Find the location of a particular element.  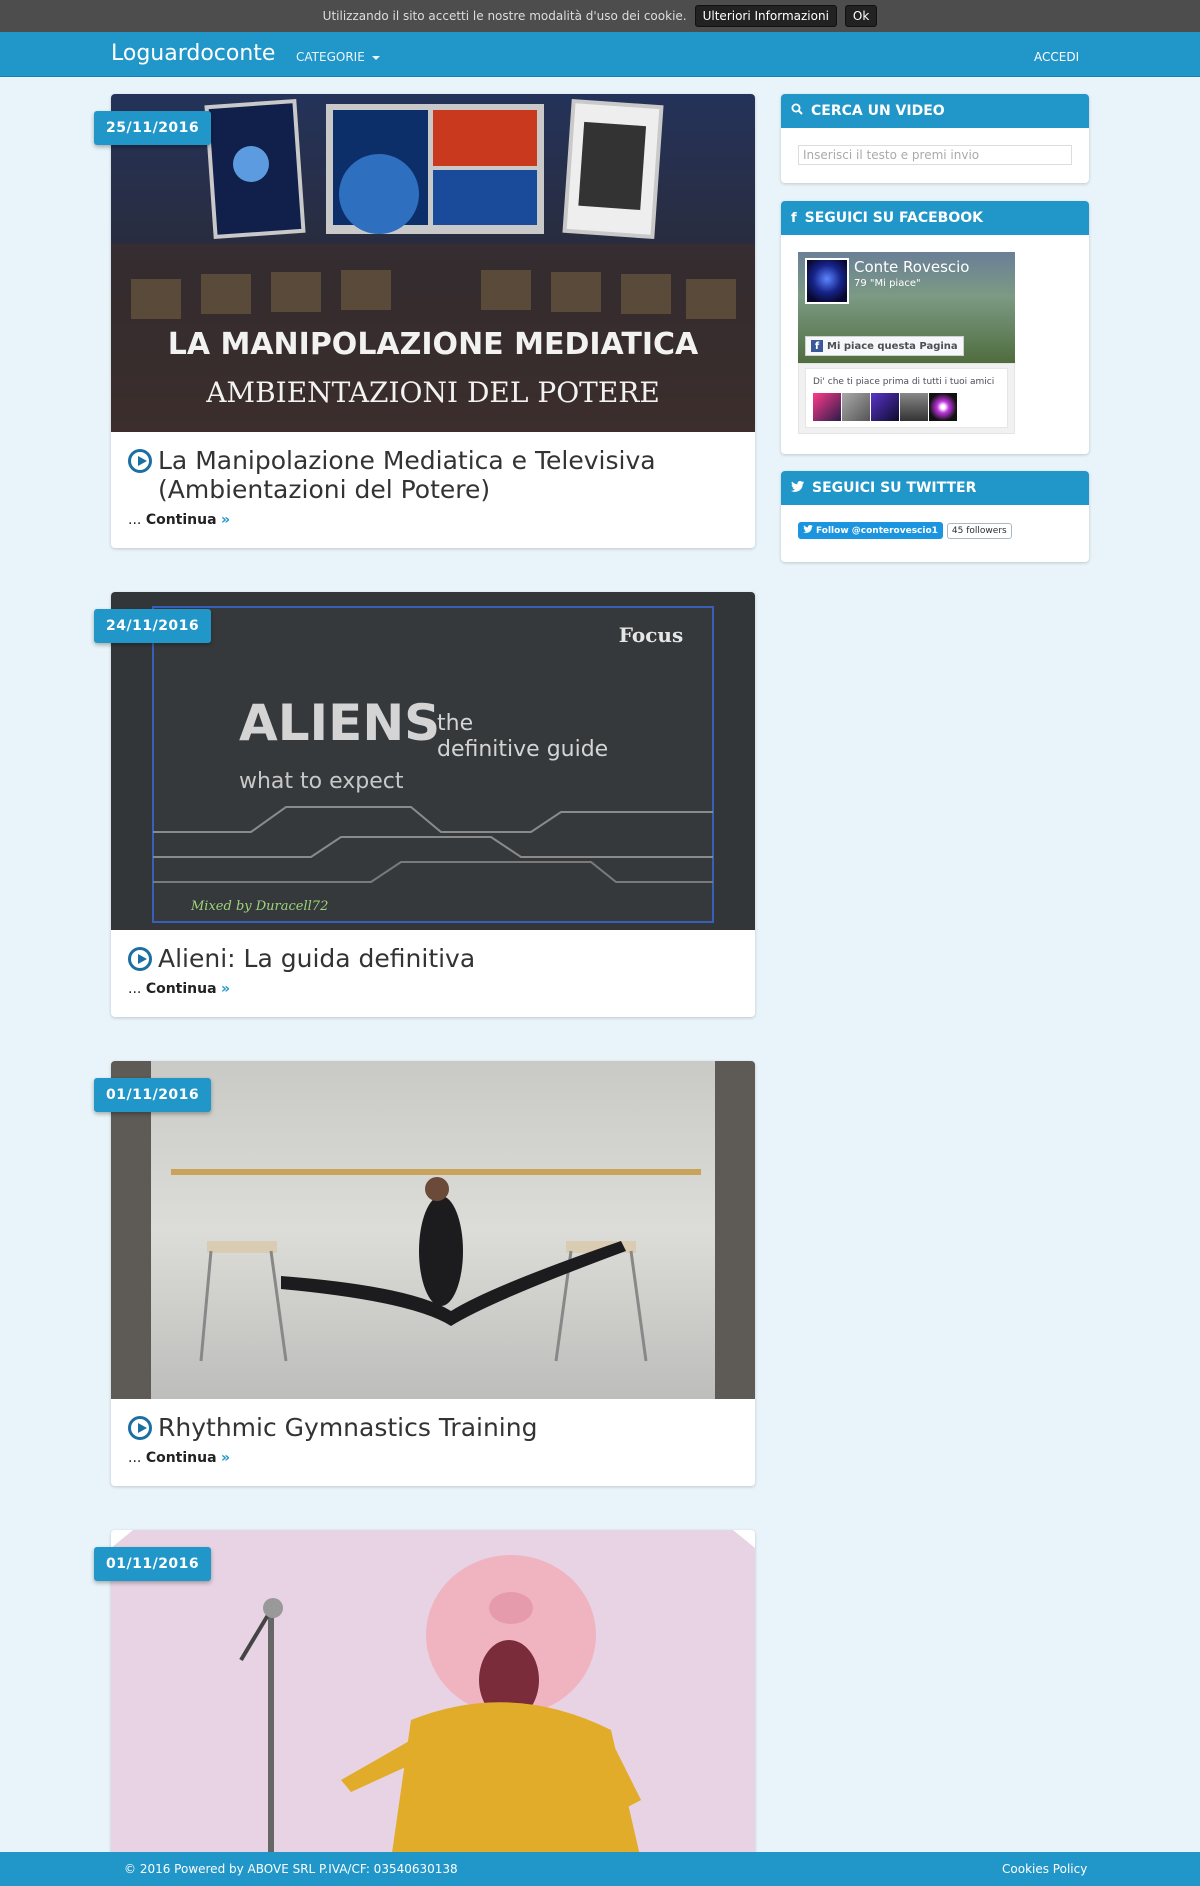

post-date-badge: 25/11/2016 is located at coordinates (153, 128).